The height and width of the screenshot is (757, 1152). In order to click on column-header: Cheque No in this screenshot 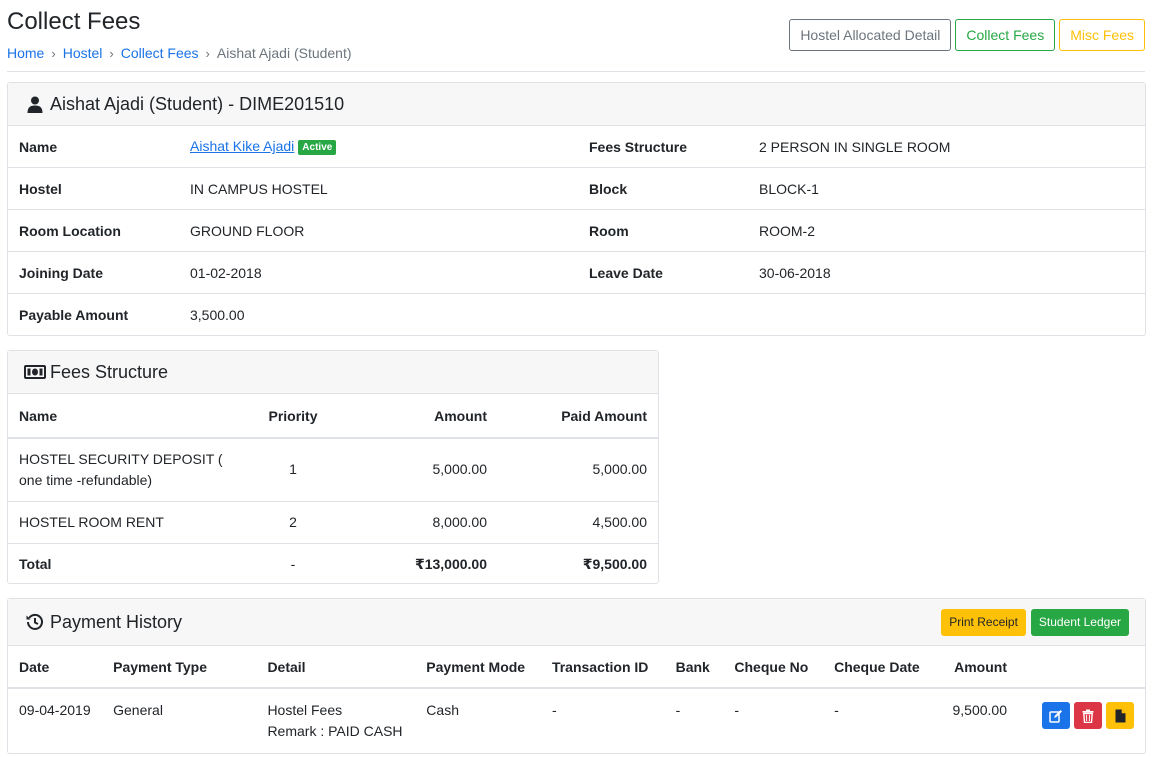, I will do `click(773, 667)`.